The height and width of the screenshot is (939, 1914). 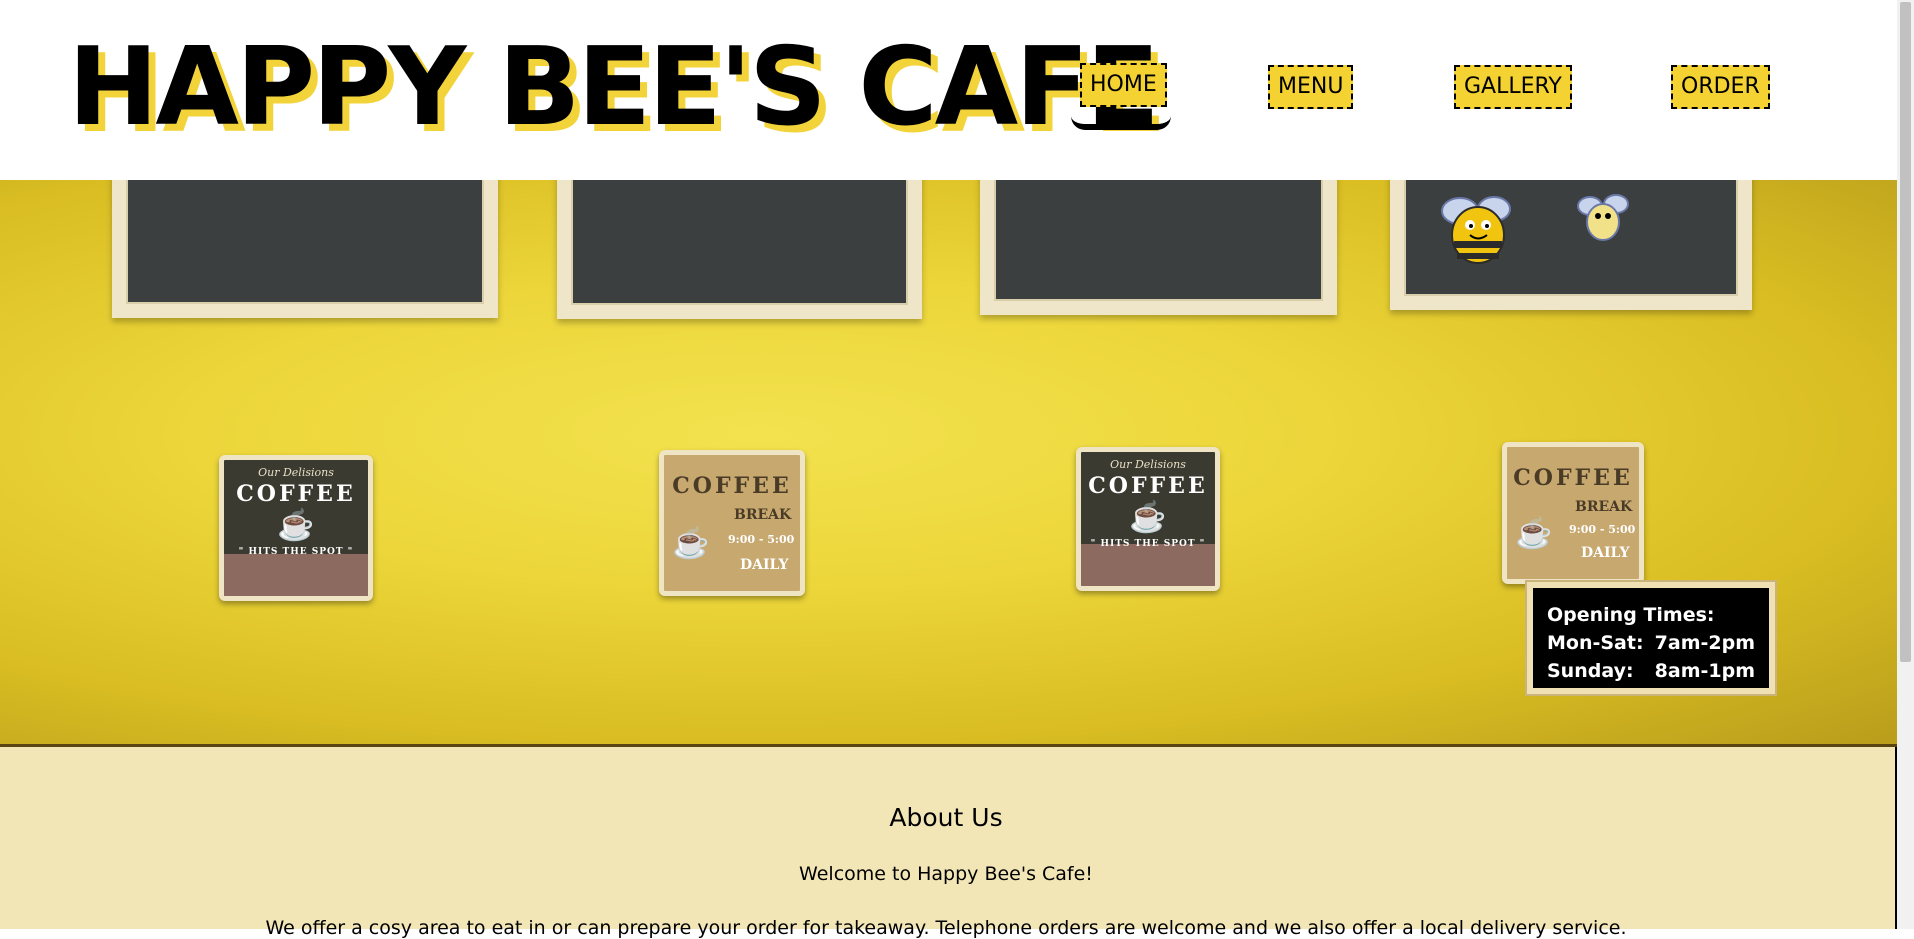 What do you see at coordinates (614, 88) in the screenshot?
I see `site-logo: HAPPY BEE'S CAFE` at bounding box center [614, 88].